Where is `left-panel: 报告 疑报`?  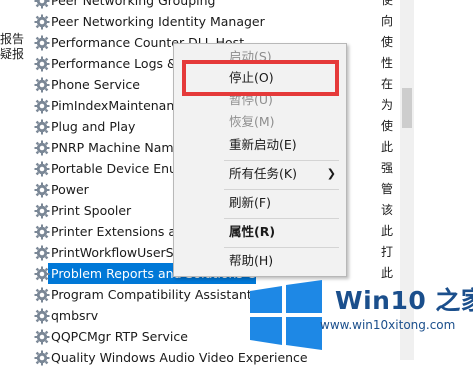 left-panel: 报告 疑报 is located at coordinates (15, 180).